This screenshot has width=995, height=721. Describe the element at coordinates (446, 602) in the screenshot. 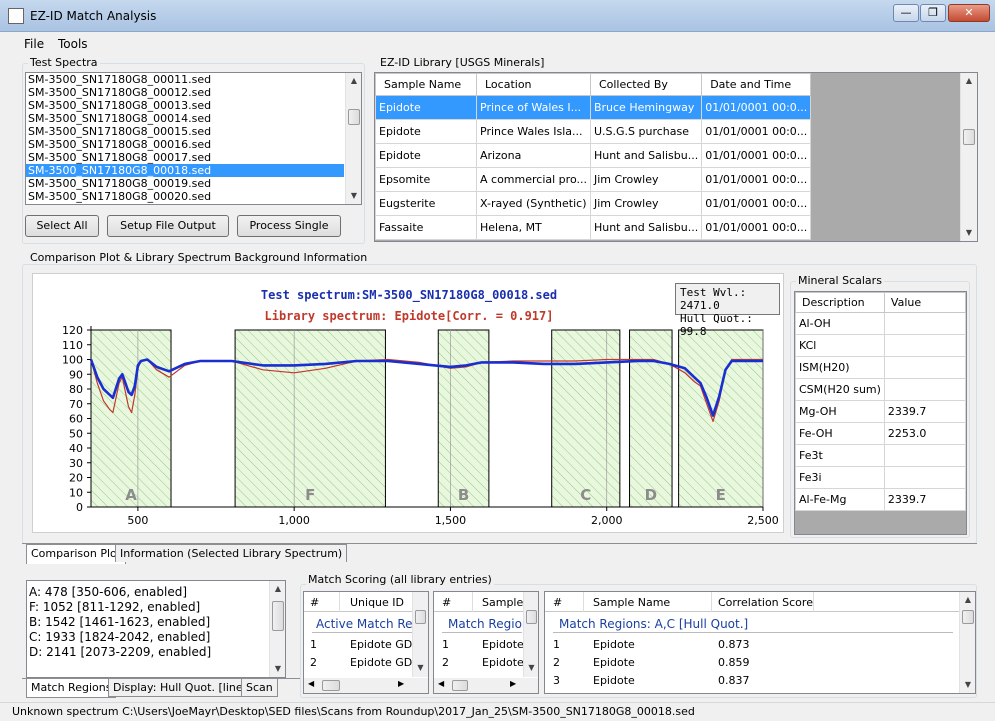

I see `grid2-col-num: #` at that location.